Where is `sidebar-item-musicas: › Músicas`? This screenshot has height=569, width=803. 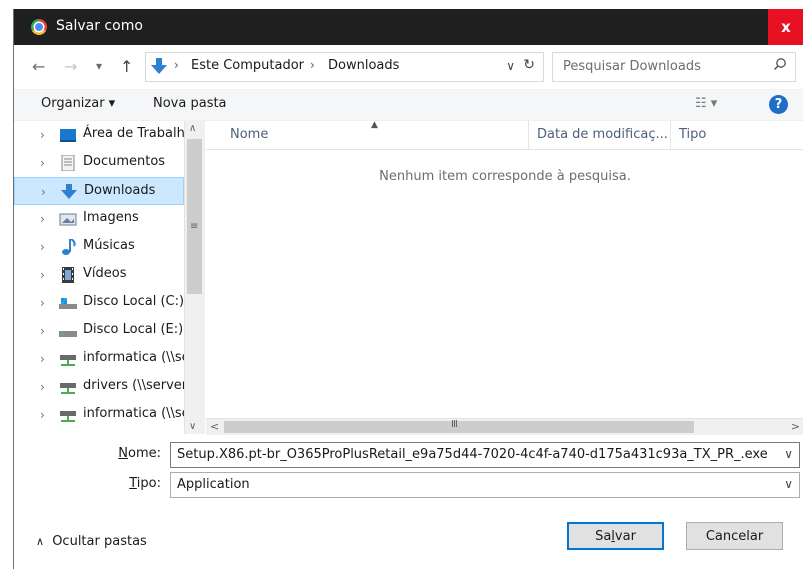 sidebar-item-musicas: › Músicas is located at coordinates (99, 247).